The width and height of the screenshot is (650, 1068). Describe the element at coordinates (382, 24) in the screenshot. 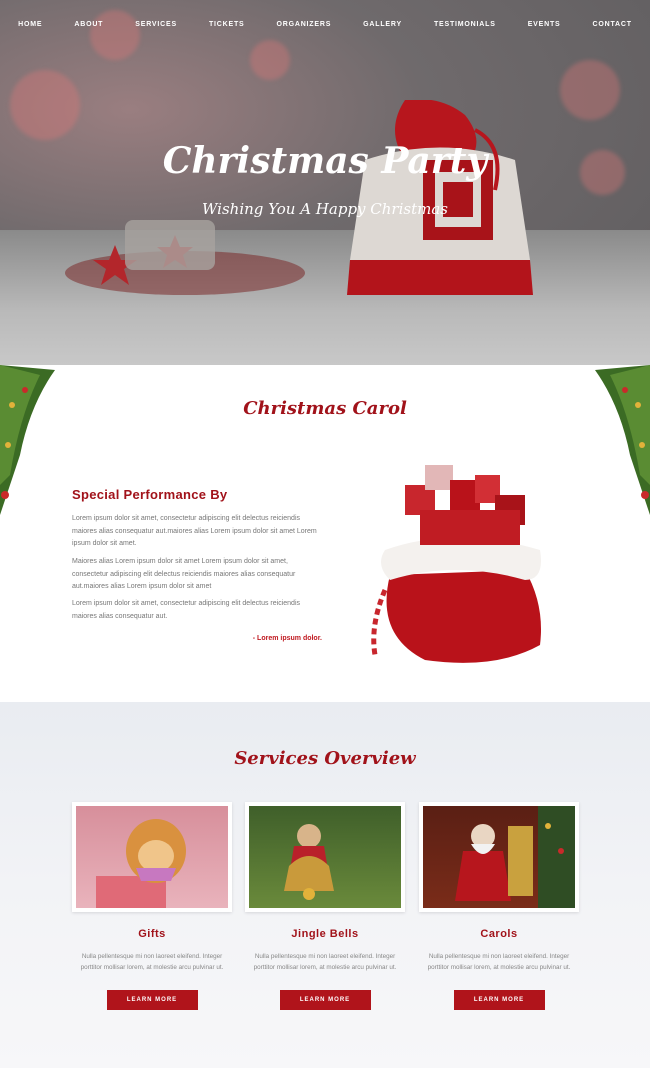

I see `nav-gallery: GALLERY` at that location.